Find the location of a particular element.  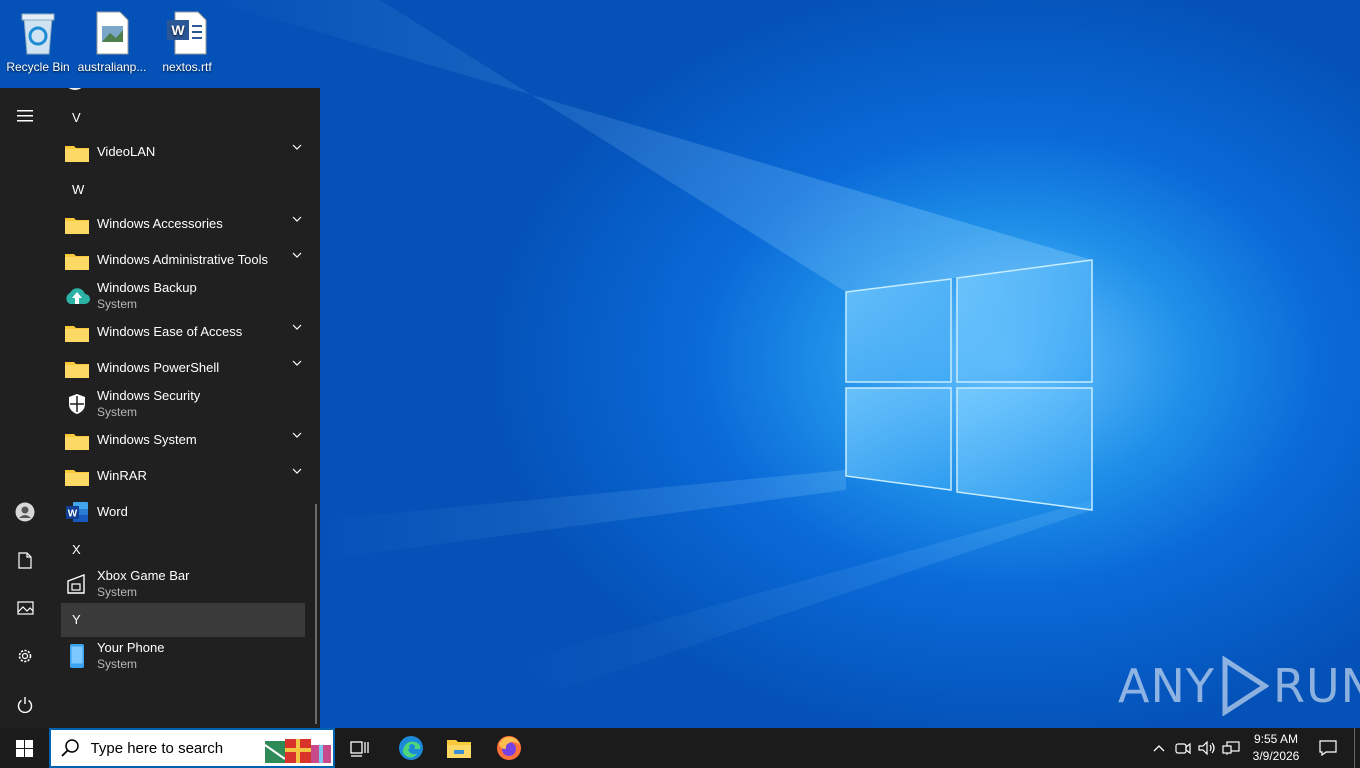

show-hidden-icons-chevron is located at coordinates (1159, 748).